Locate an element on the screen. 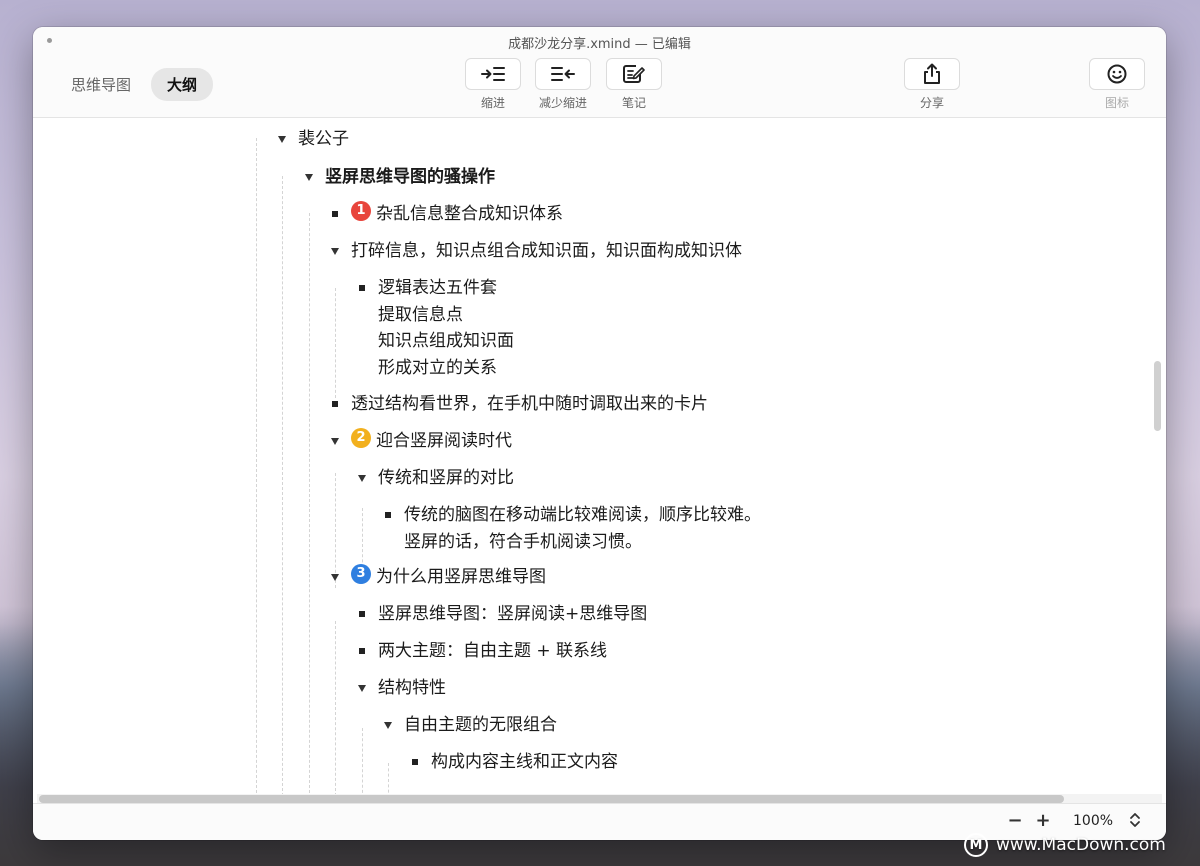  priority-2-icon: 2 is located at coordinates (361, 438).